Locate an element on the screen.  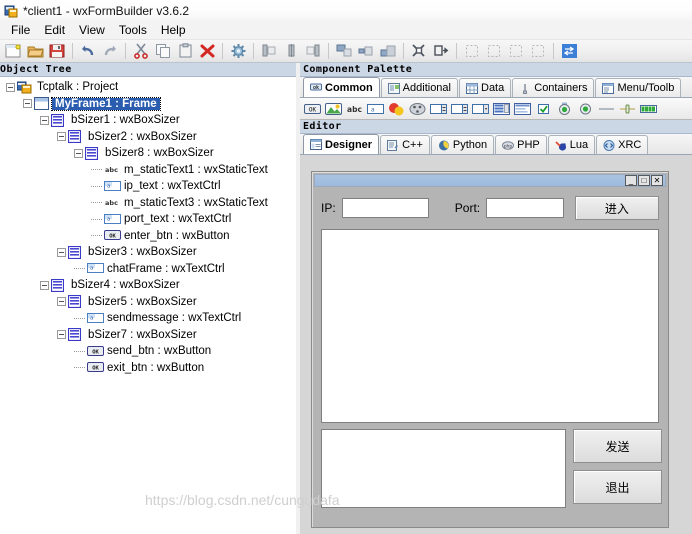
send-button: 发送 is located at coordinates (617, 446).